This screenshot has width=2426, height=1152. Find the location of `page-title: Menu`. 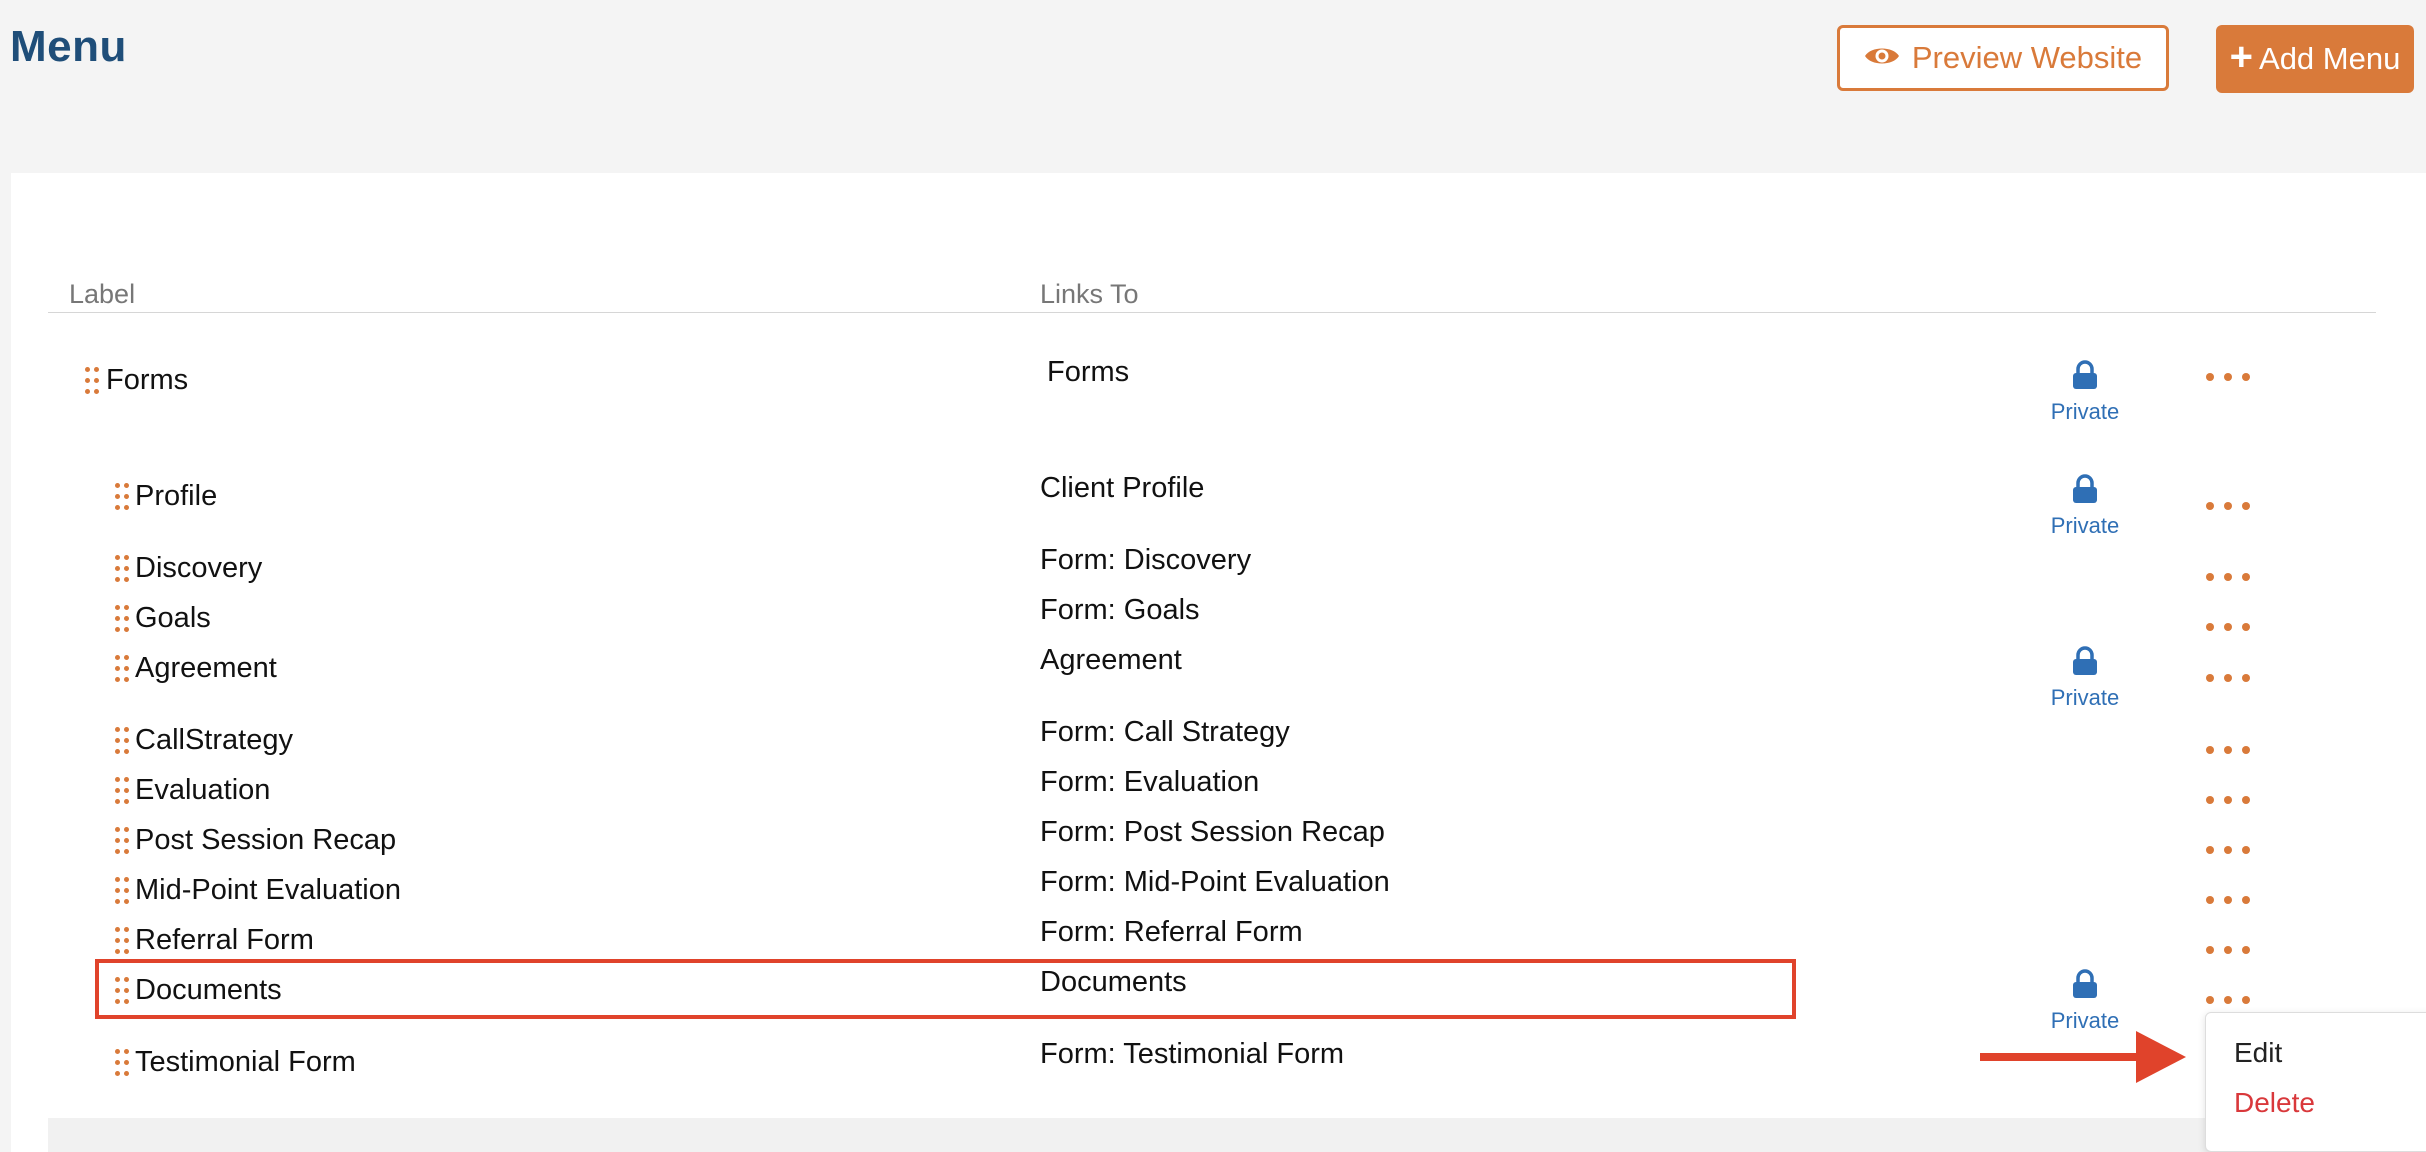

page-title: Menu is located at coordinates (68, 46).